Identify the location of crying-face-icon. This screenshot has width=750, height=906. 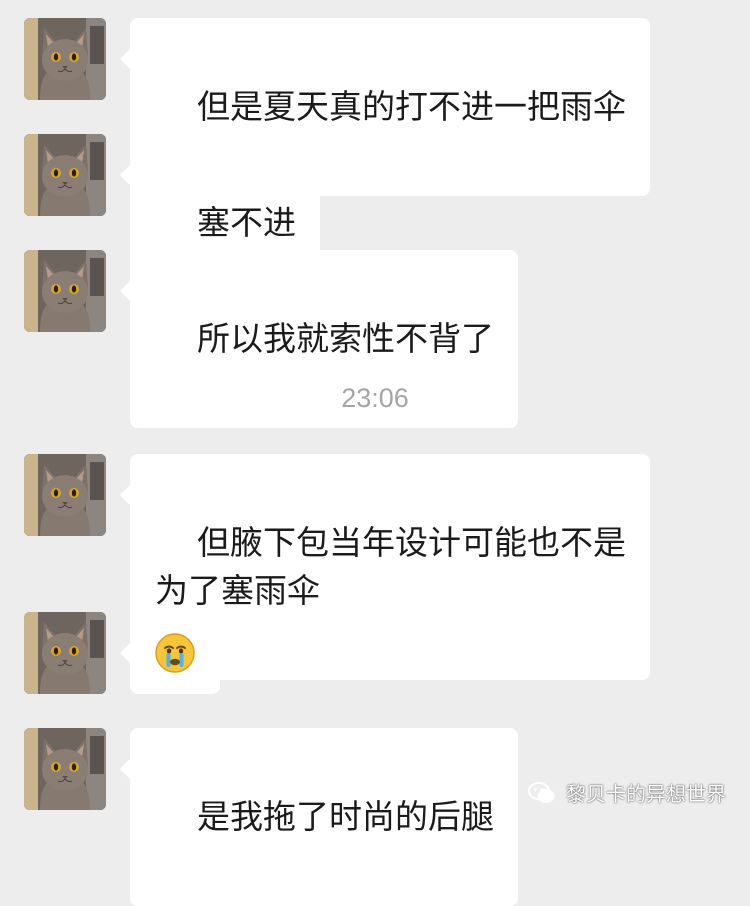
(175, 653).